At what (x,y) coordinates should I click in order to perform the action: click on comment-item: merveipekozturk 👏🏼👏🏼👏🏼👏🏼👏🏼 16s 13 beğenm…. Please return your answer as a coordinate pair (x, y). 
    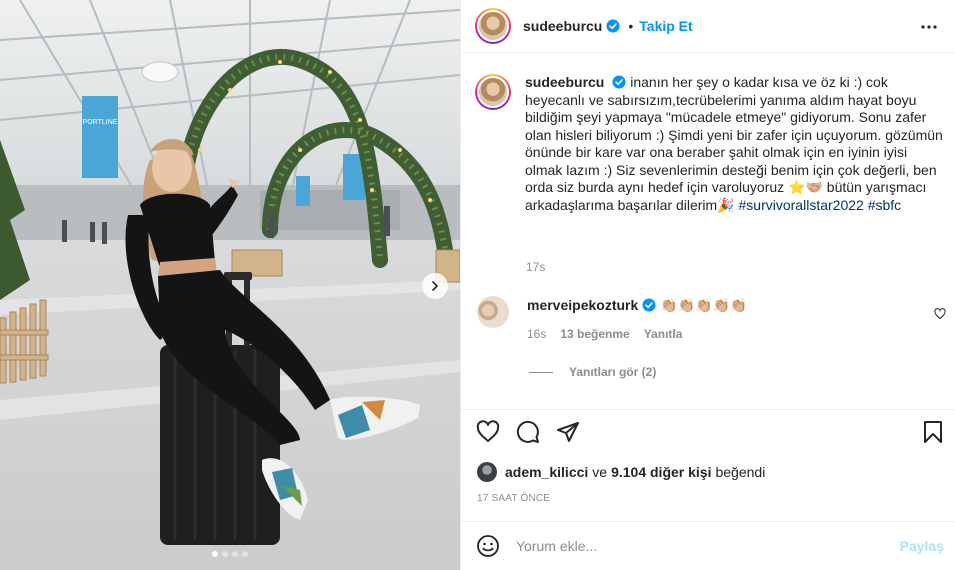
    Looking at the image, I should click on (710, 318).